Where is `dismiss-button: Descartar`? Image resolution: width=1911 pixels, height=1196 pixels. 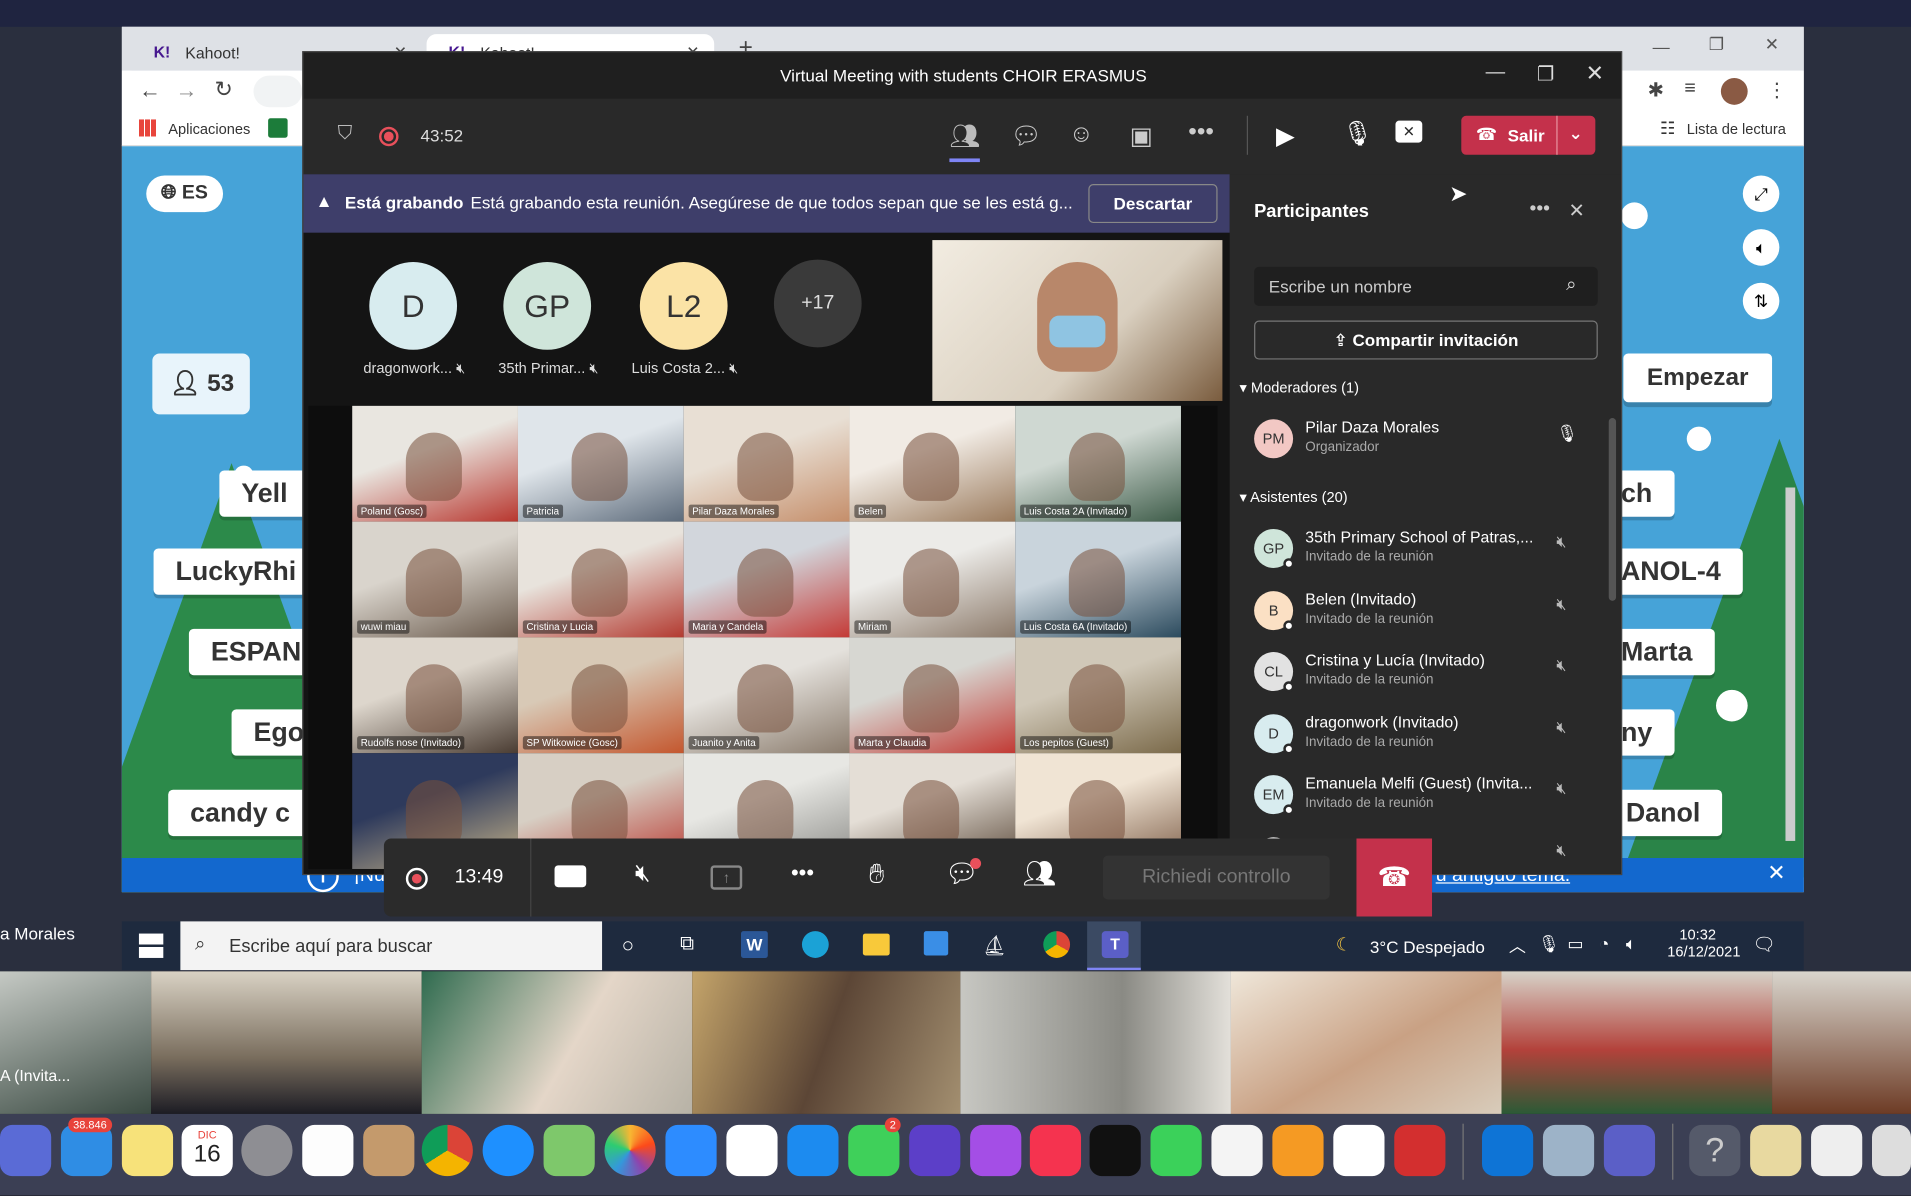
dismiss-button: Descartar is located at coordinates (1153, 204).